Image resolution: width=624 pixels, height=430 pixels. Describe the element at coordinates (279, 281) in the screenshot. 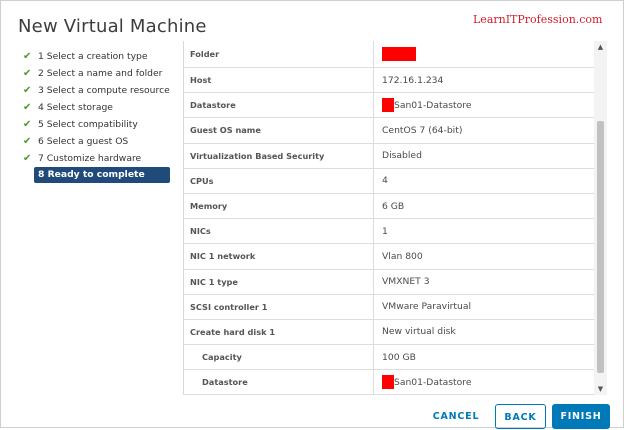

I see `summary-row-label: NIC 1 type` at that location.